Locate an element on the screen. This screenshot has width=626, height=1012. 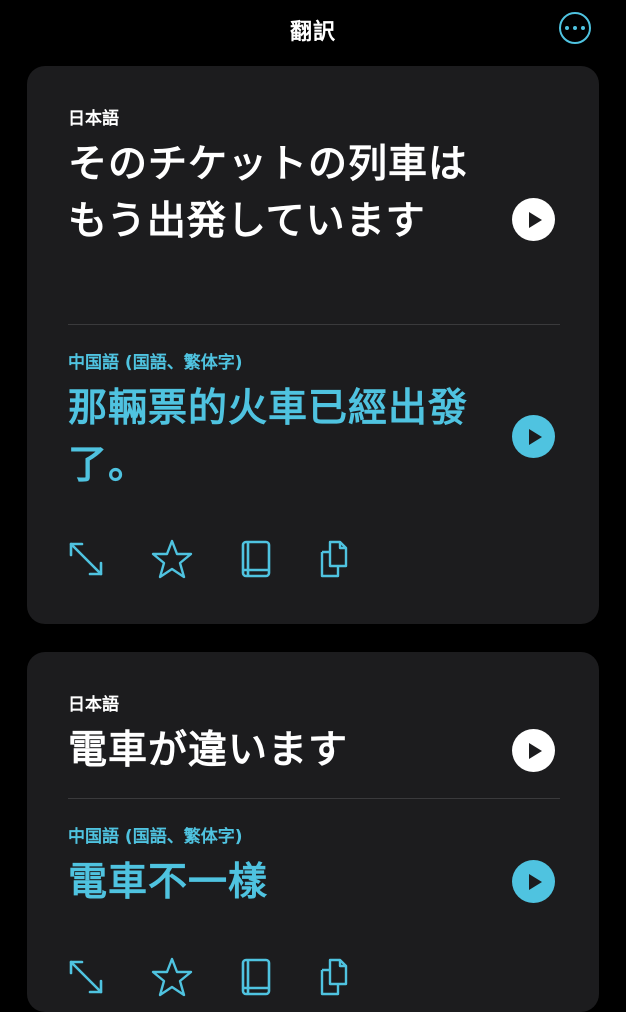
nav-bar: 翻訳 is located at coordinates (313, 30).